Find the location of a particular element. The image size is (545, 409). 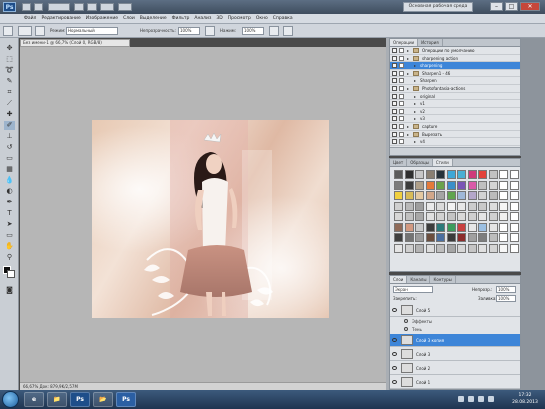

hand-tool-icon: ✋ is located at coordinates (9, 246).